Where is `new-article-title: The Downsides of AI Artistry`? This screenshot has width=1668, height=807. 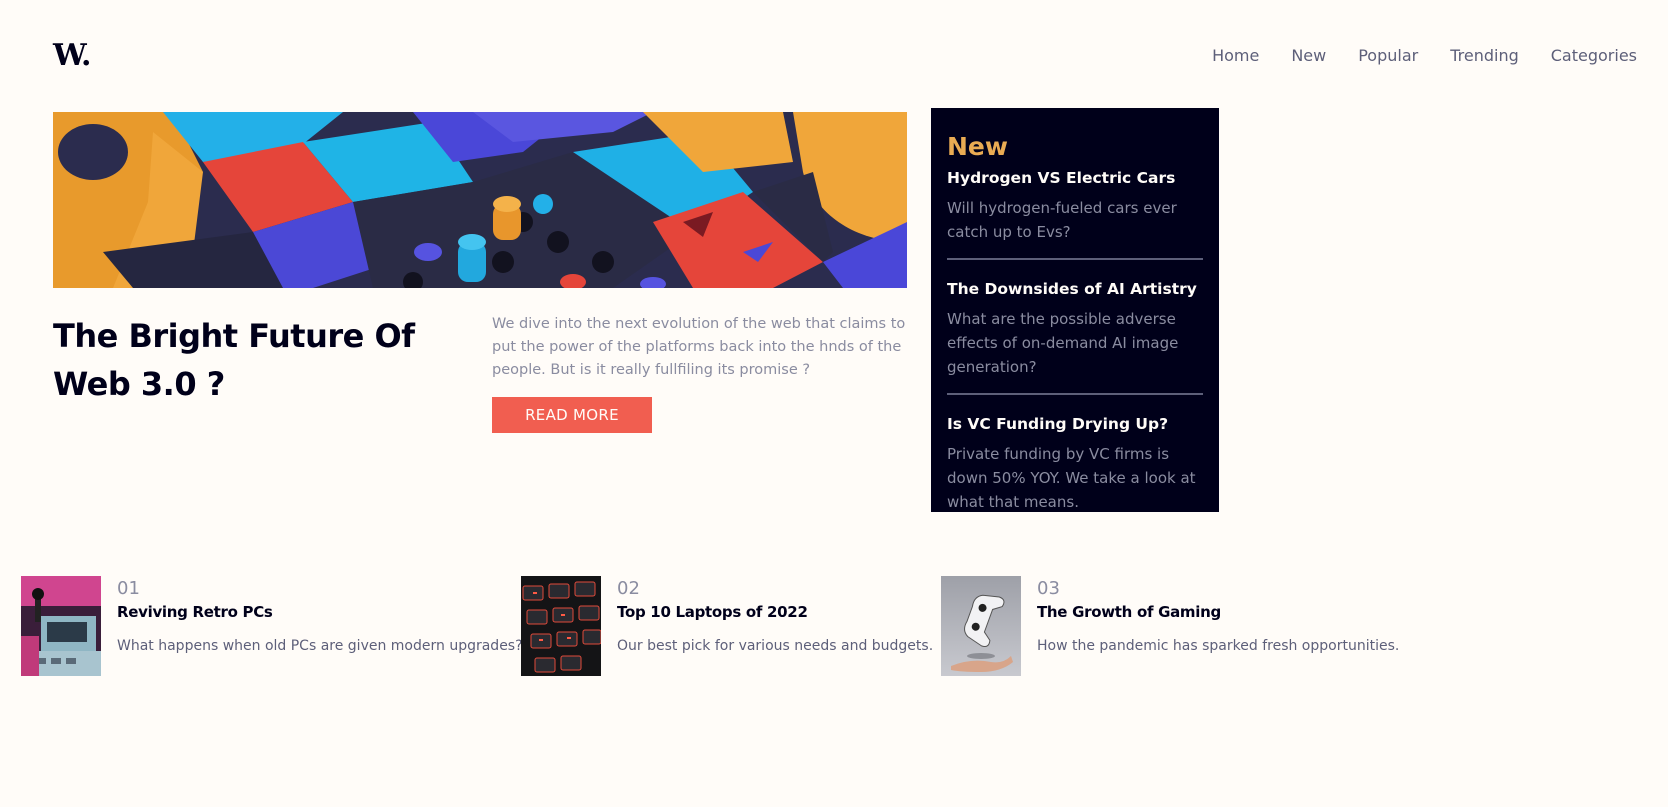 new-article-title: The Downsides of AI Artistry is located at coordinates (1075, 289).